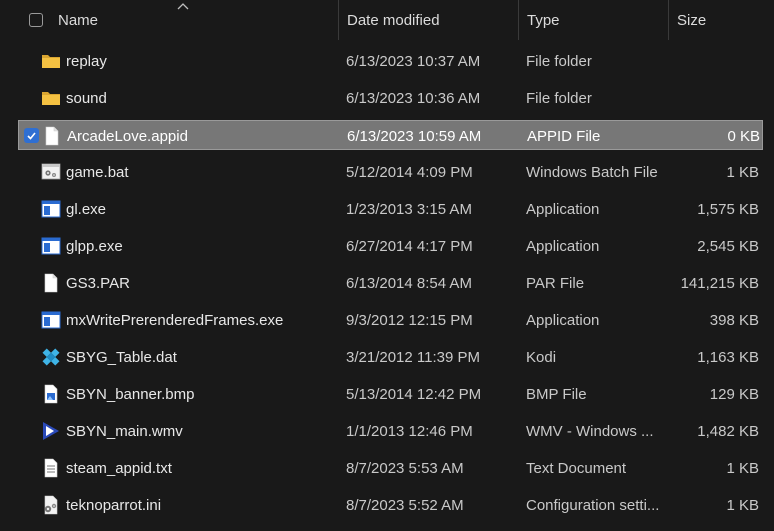 Image resolution: width=774 pixels, height=531 pixels. I want to click on file-name: teknoparrot.ini, so click(114, 505).